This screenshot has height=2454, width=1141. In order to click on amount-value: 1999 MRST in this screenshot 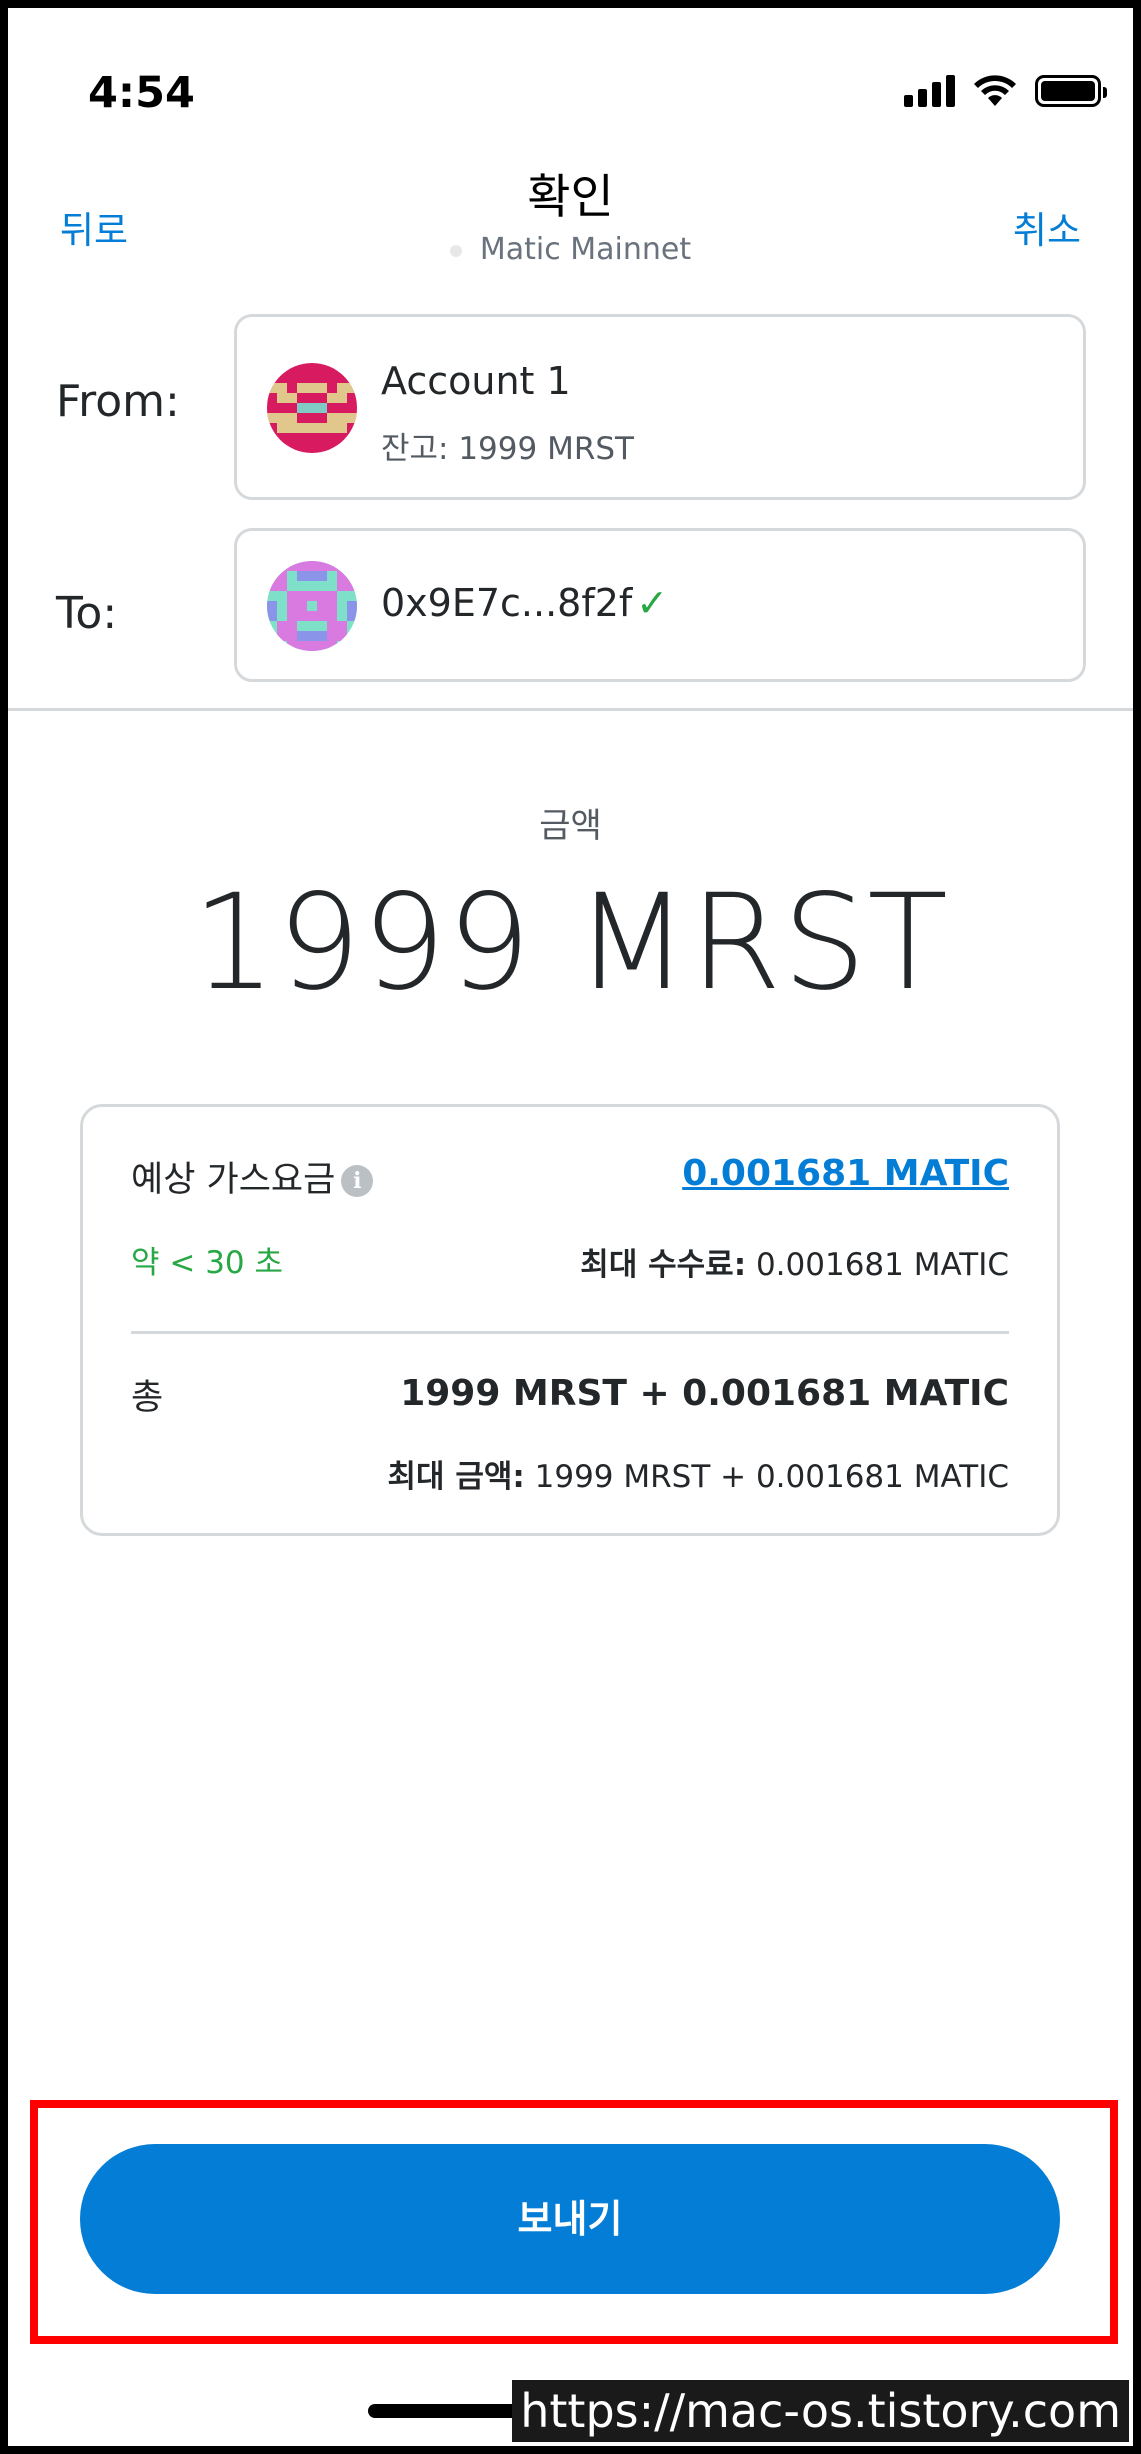, I will do `click(570, 943)`.